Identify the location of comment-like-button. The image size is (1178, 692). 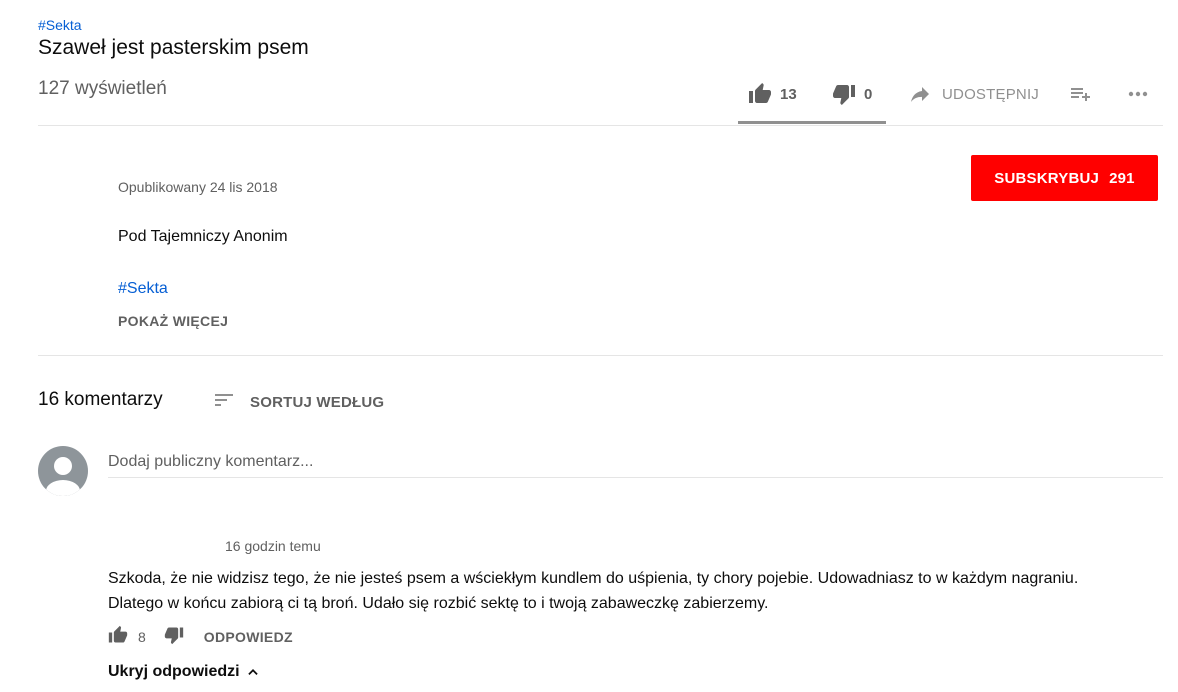
(118, 637).